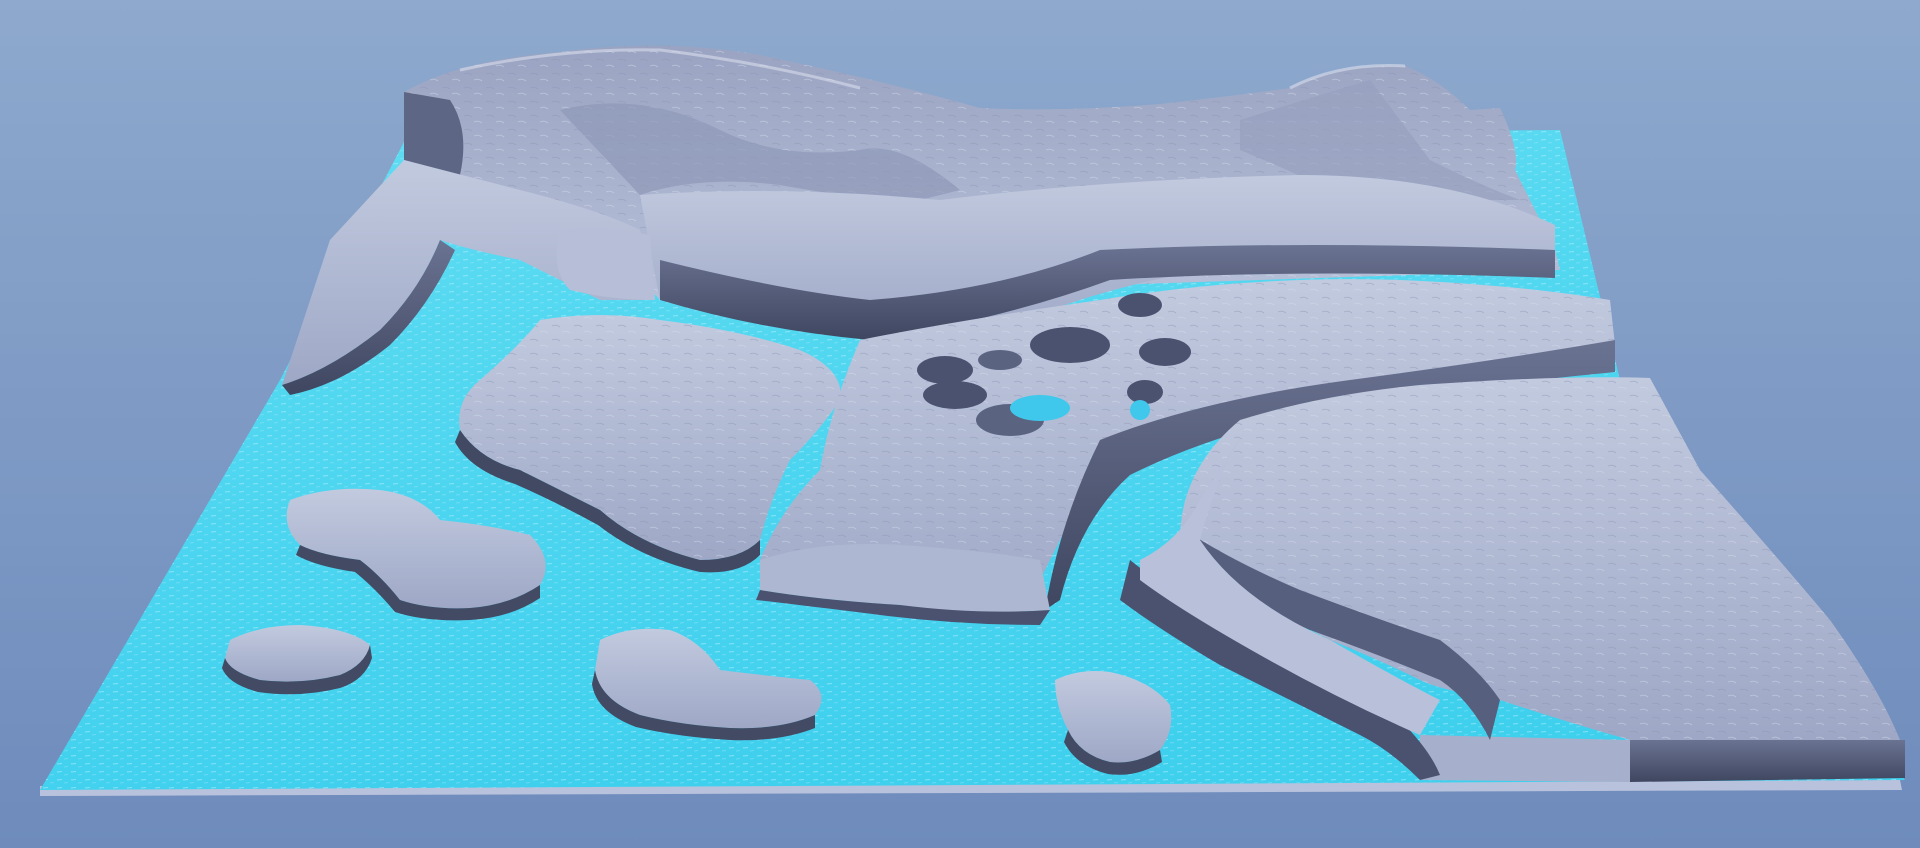 This screenshot has height=848, width=1920. I want to click on front-right-plateau-edge, so click(1525, 758).